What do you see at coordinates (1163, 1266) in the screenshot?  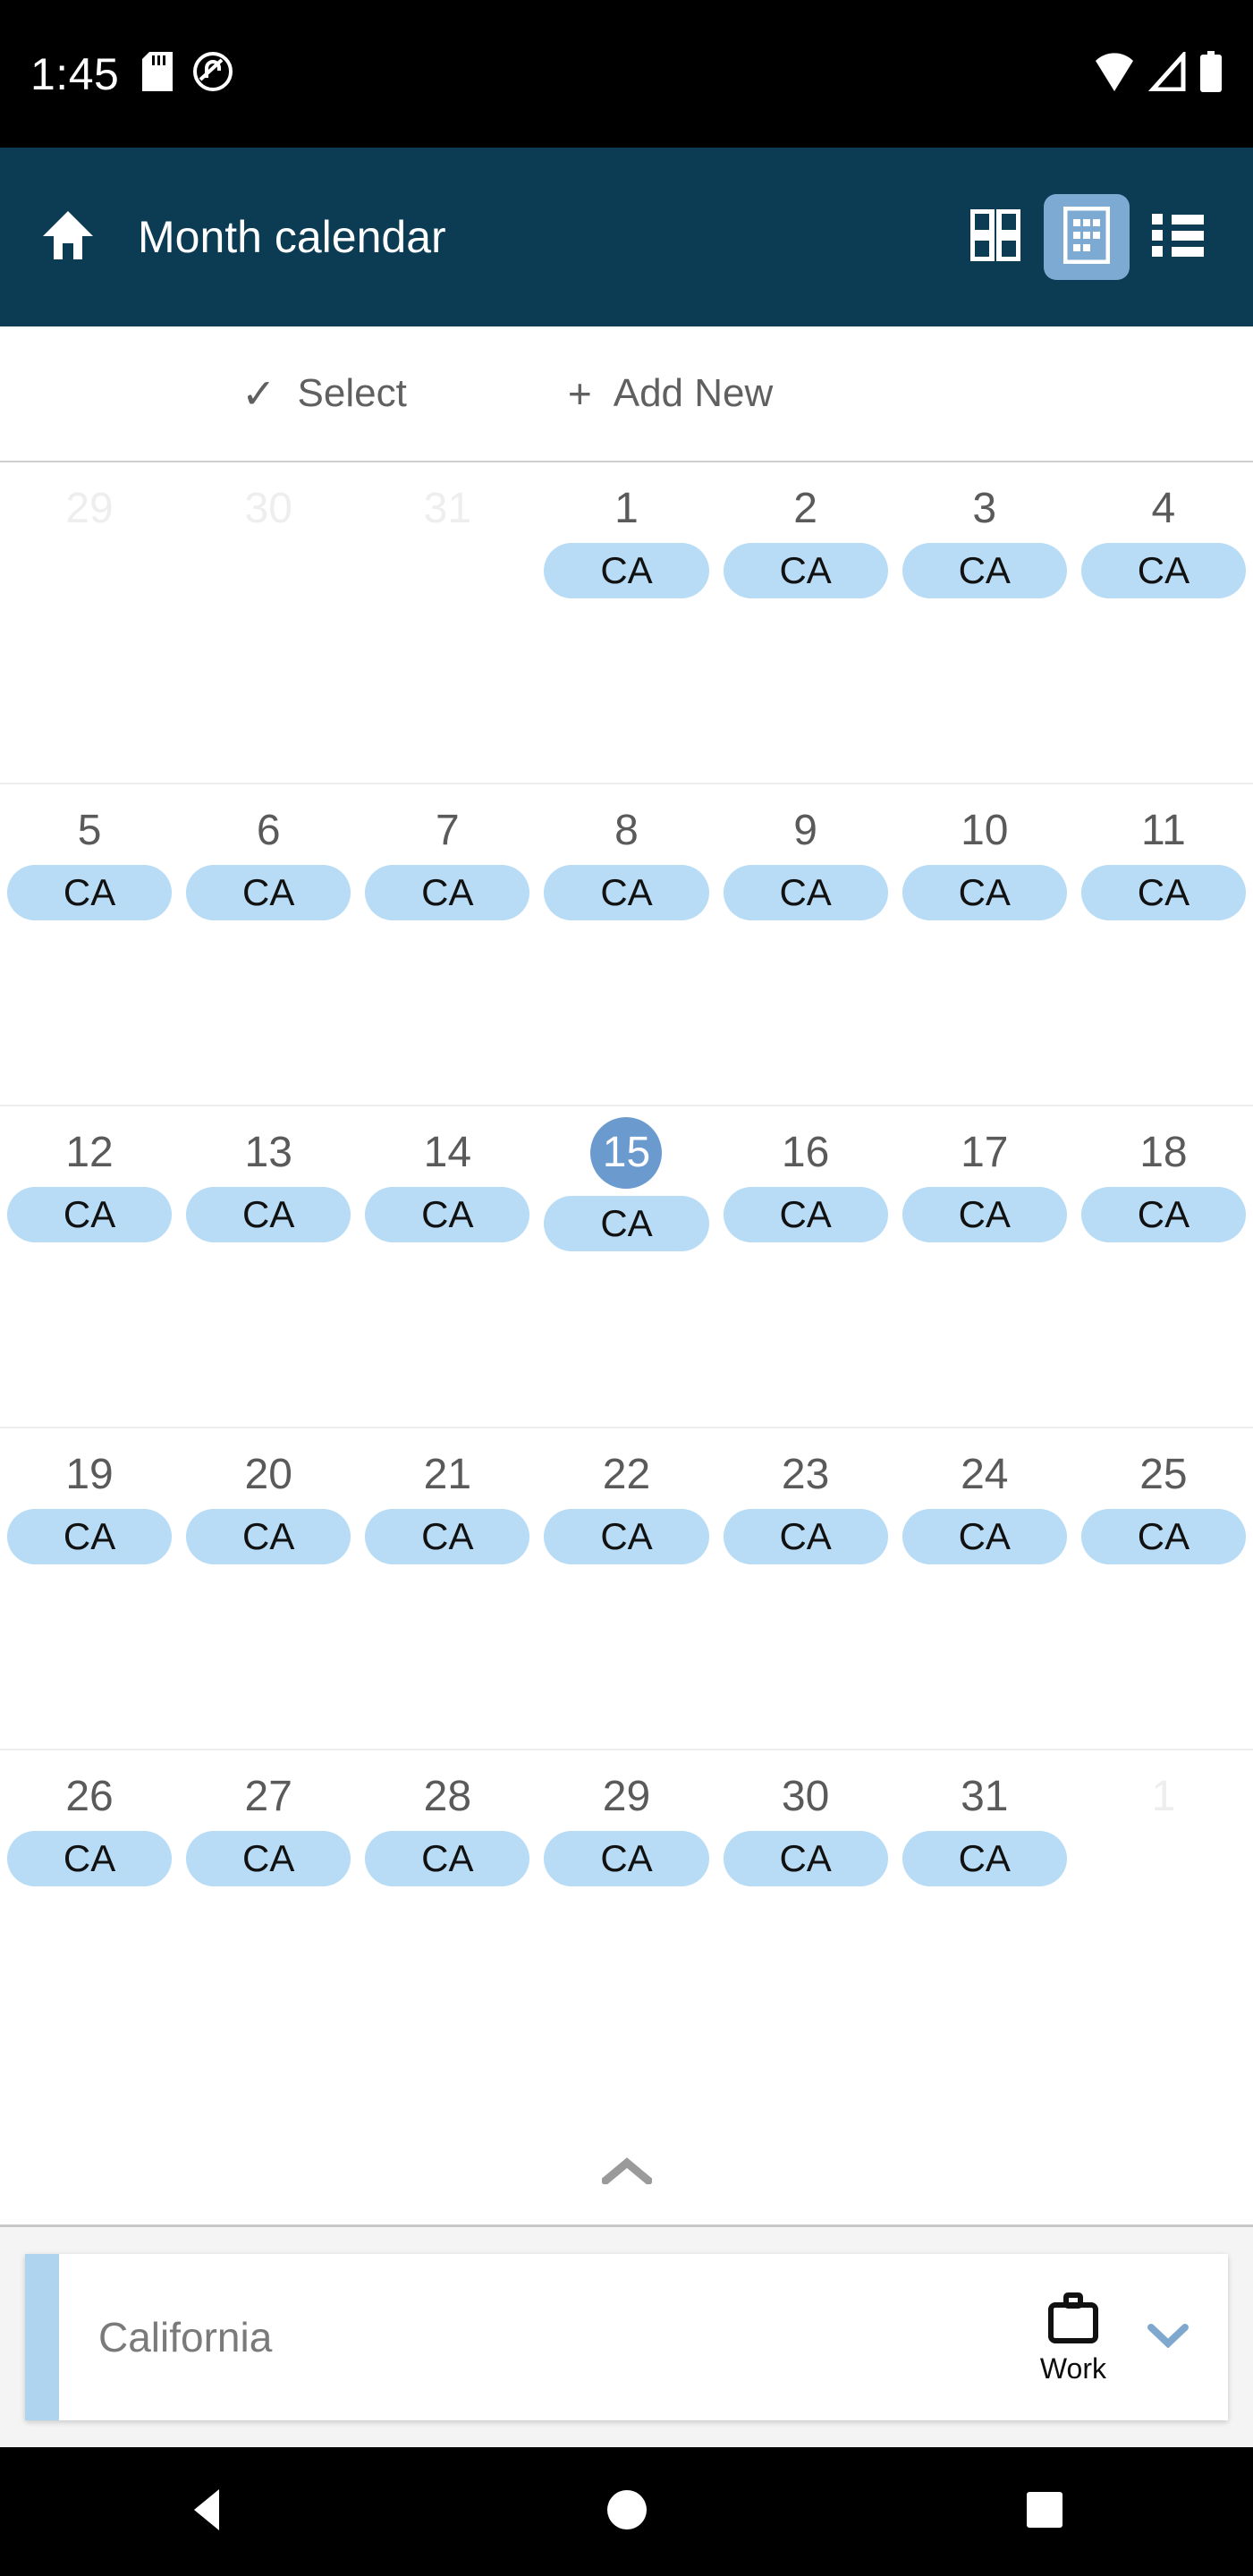 I see `calendar-day-cell: 18 CA` at bounding box center [1163, 1266].